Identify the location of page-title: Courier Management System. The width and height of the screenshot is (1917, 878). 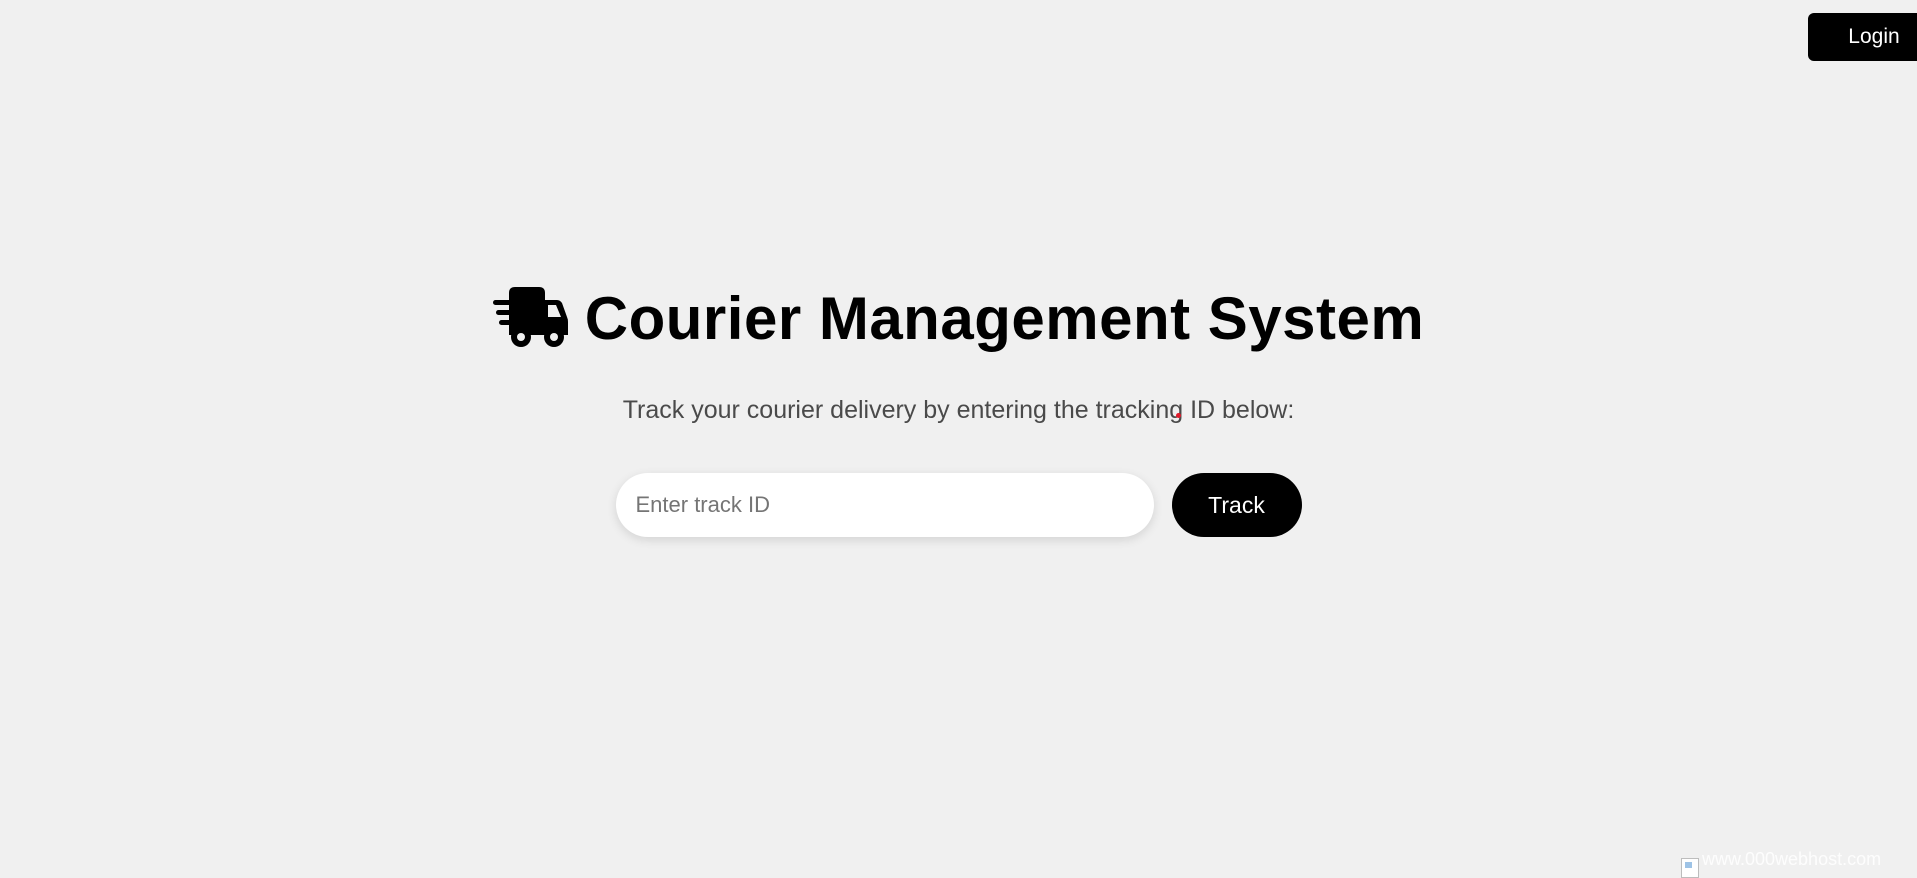
(1004, 318).